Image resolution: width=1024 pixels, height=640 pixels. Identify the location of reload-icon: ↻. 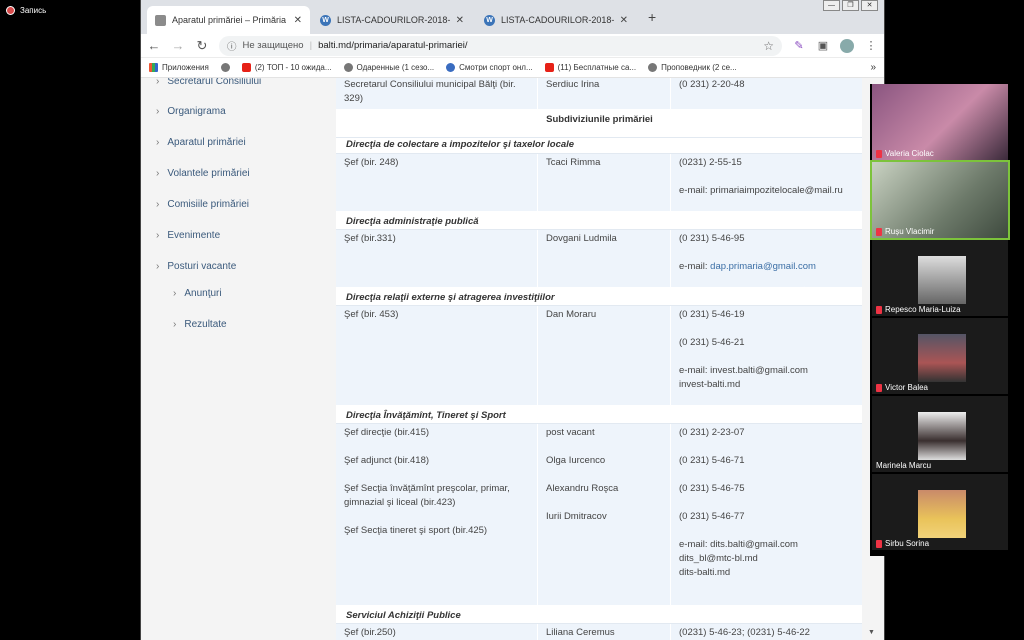
(202, 46).